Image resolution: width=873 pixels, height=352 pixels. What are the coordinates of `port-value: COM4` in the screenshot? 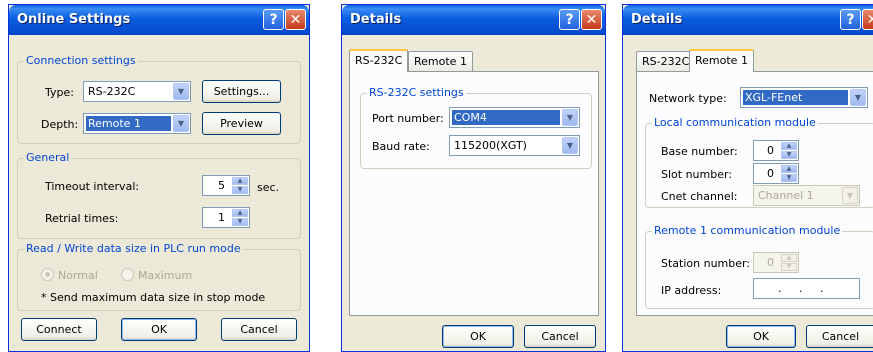 It's located at (506, 117).